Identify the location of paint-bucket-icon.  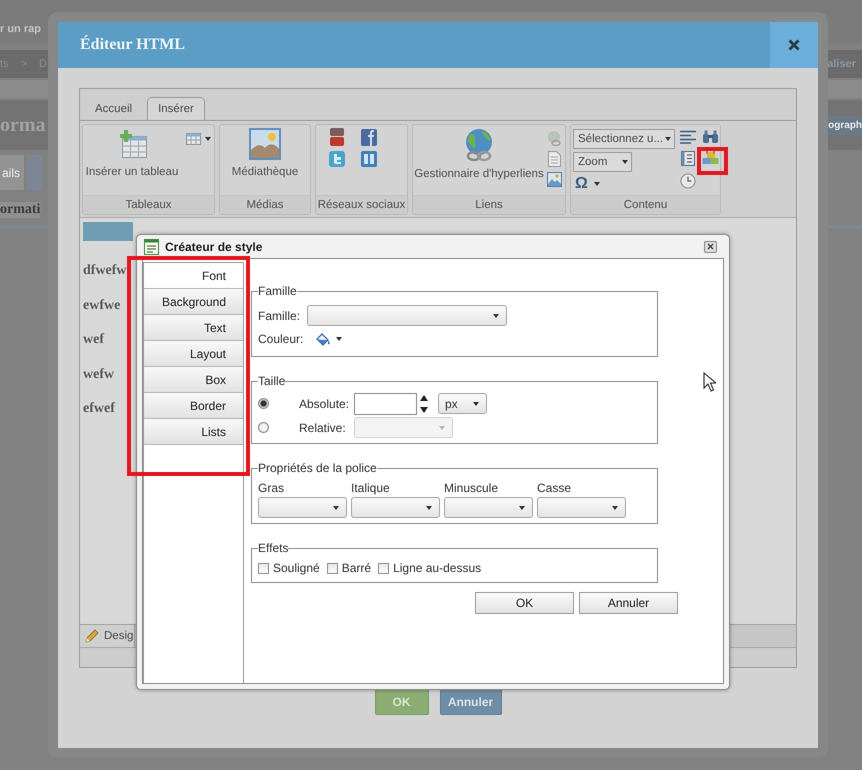
(323, 339).